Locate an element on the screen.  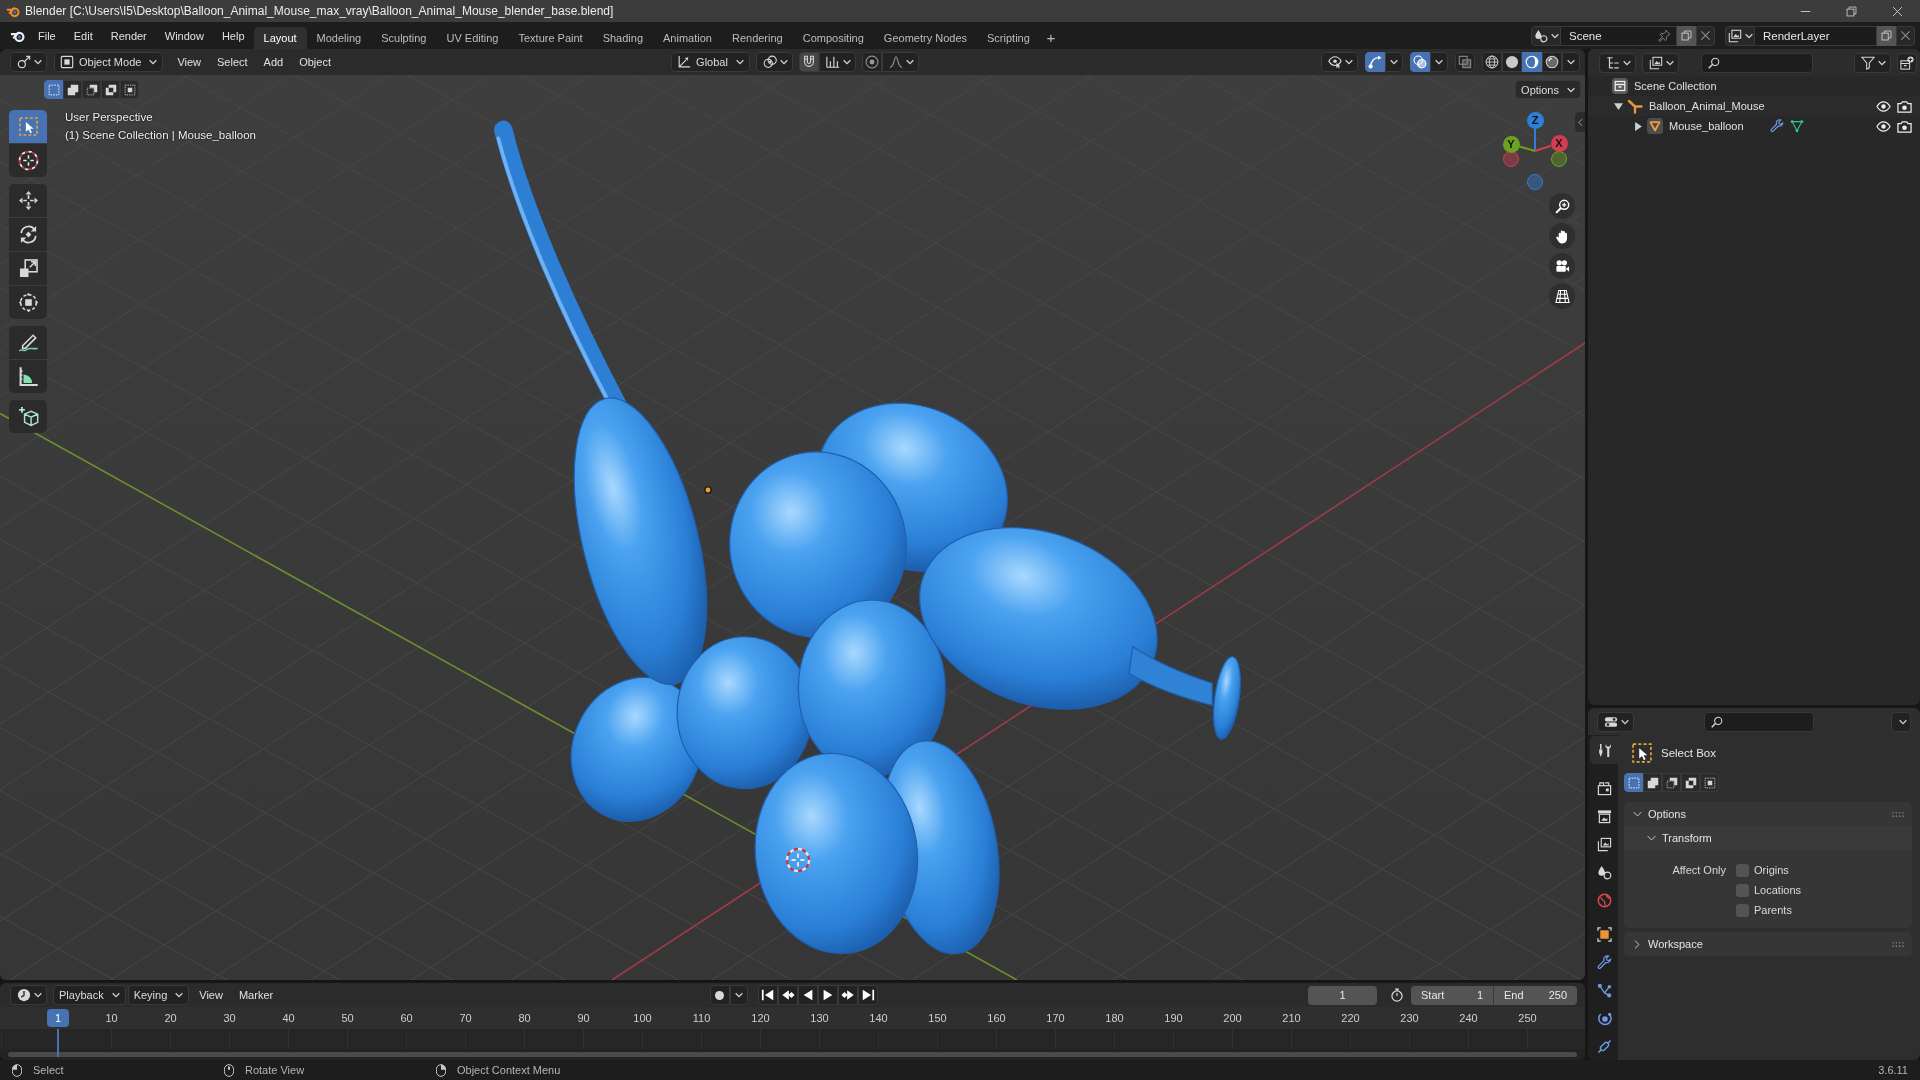
mode-dropdown: Object Mode is located at coordinates (109, 62).